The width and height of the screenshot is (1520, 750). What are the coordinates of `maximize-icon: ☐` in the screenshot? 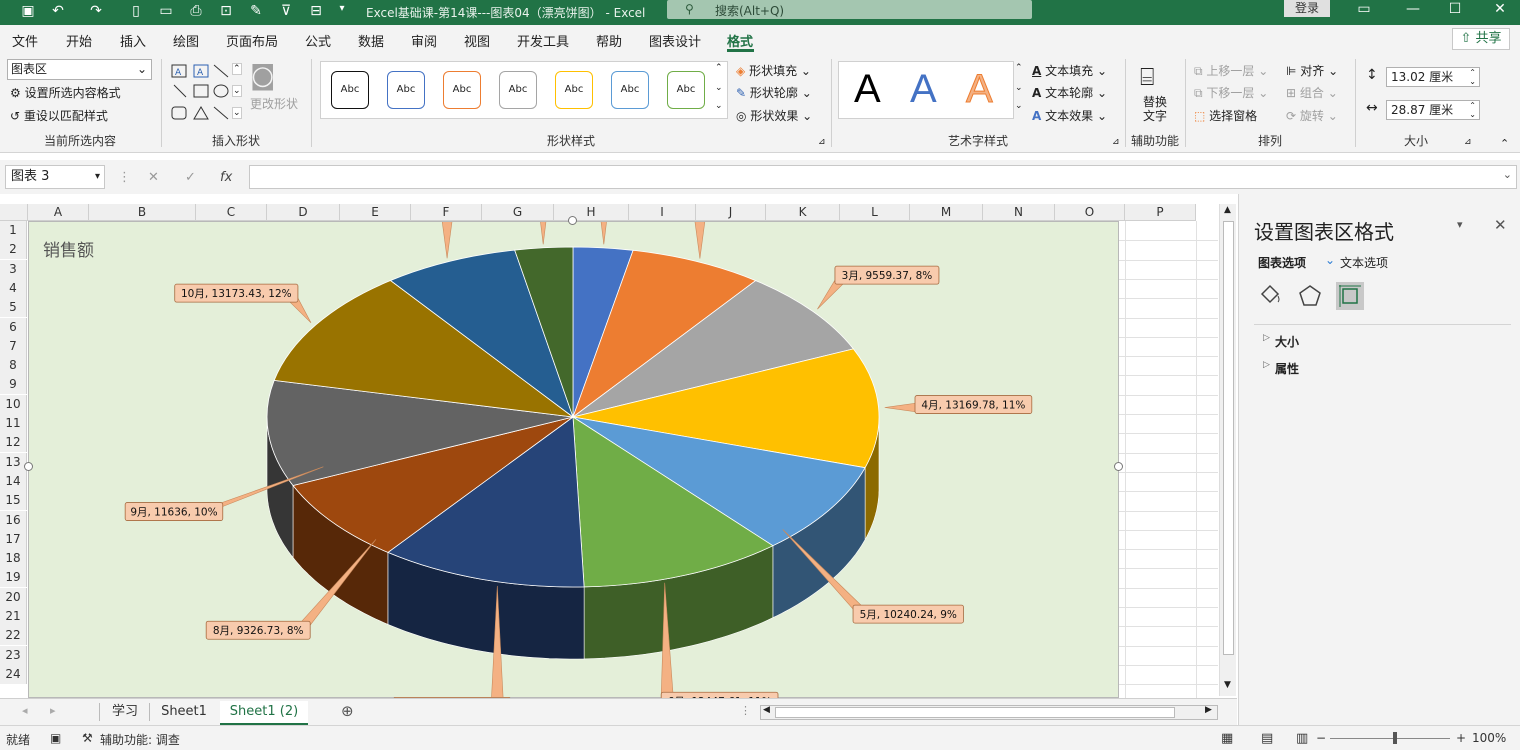 It's located at (1455, 9).